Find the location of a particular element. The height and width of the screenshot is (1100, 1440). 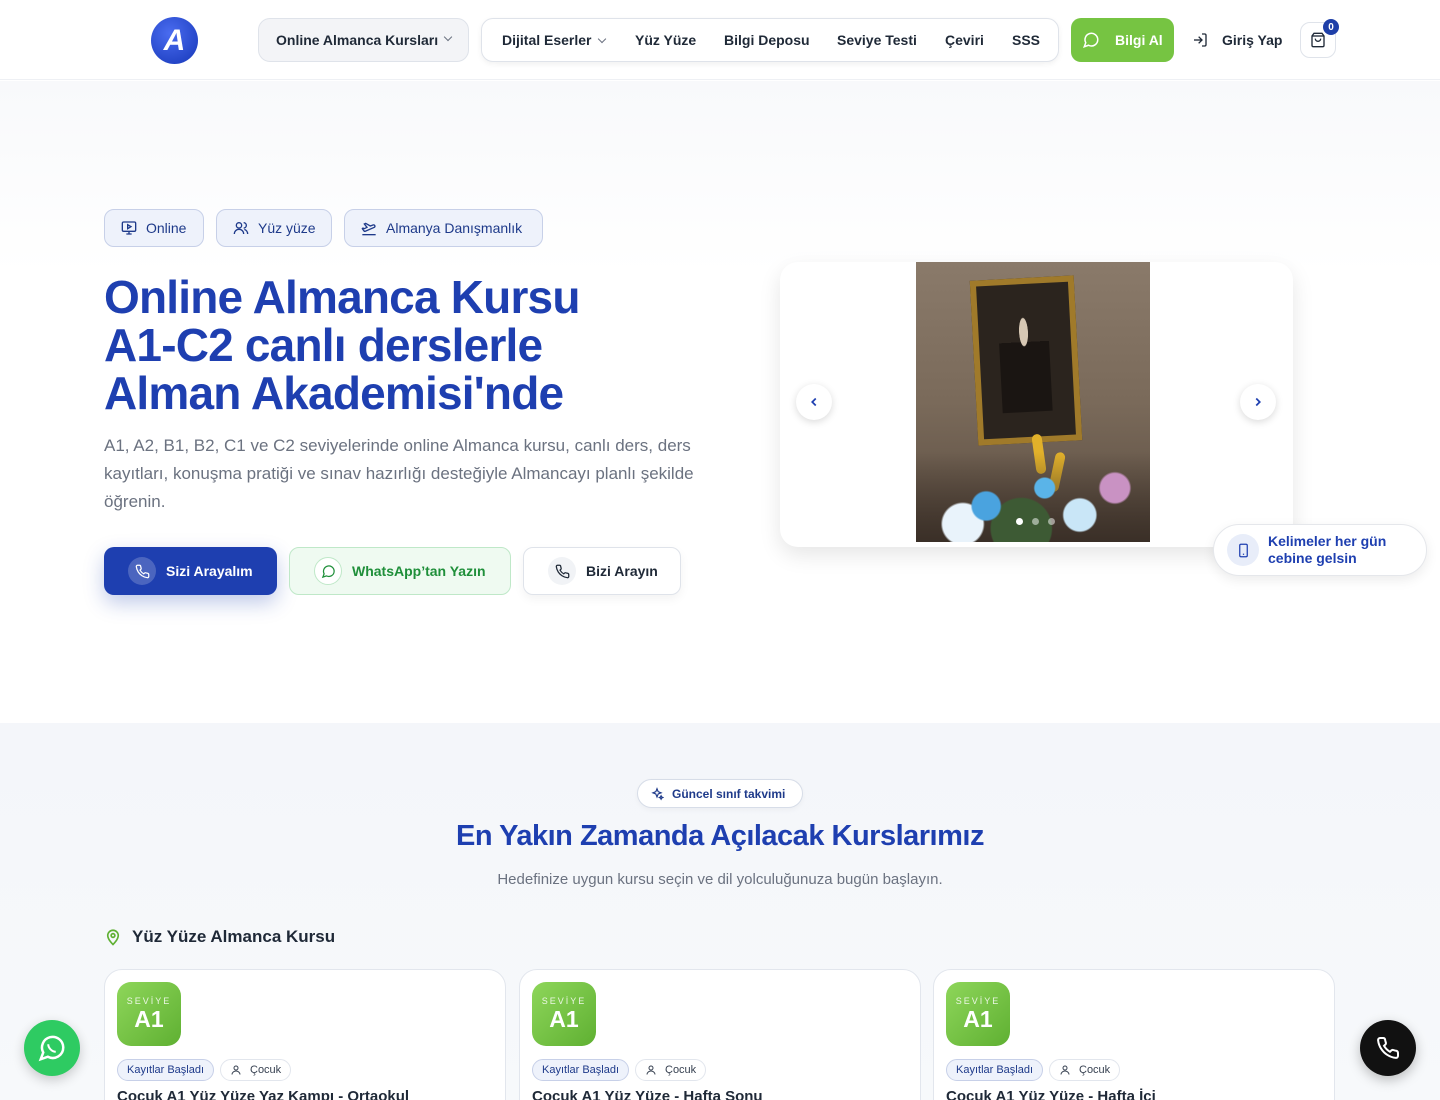

monitor-play-icon is located at coordinates (129, 228).